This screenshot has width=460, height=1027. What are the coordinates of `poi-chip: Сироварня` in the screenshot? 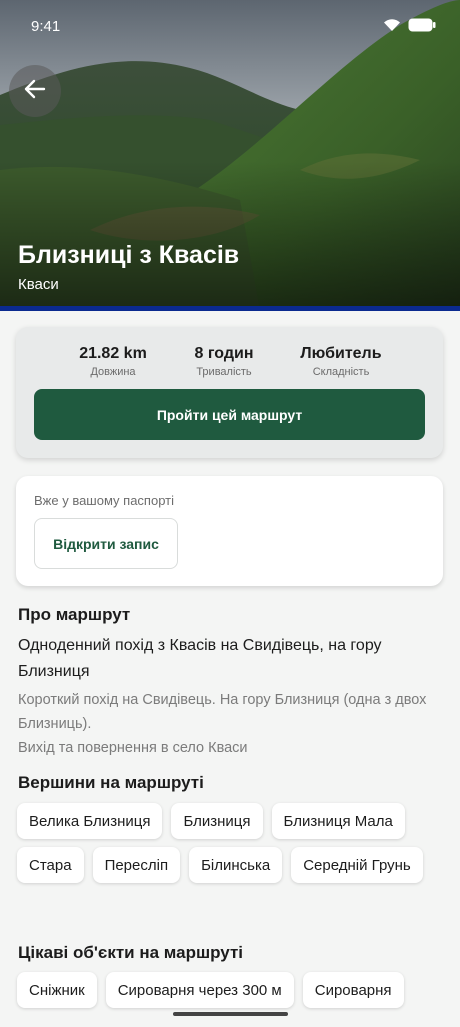 It's located at (353, 990).